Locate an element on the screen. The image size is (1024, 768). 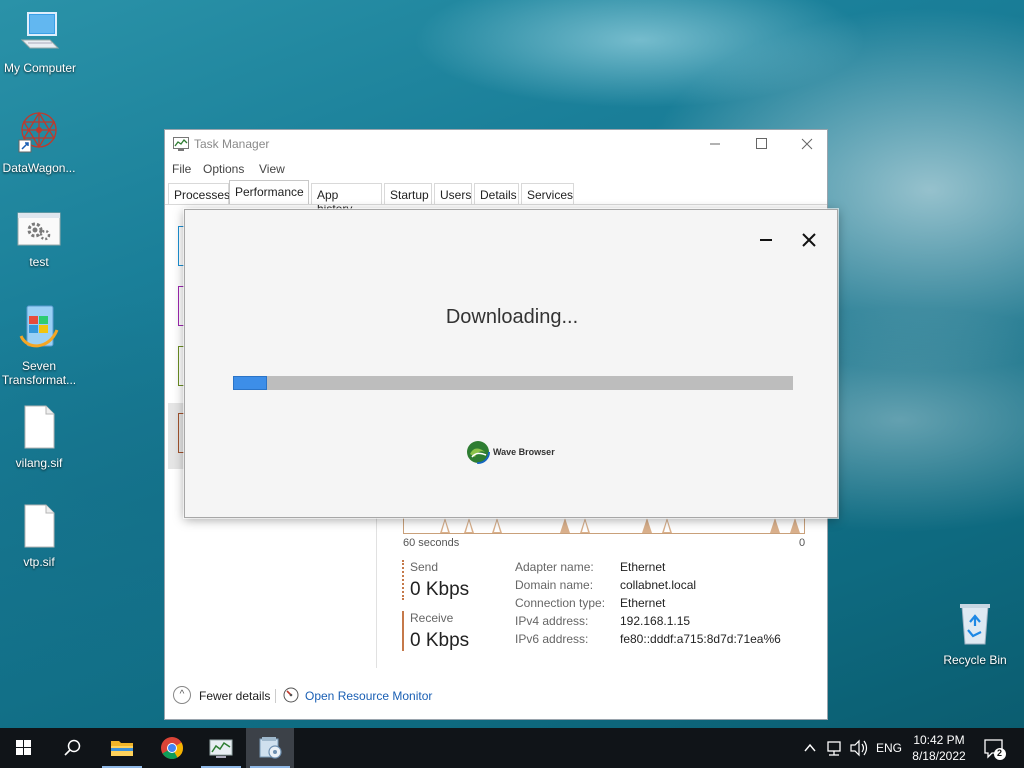
connection-type-value: Ethernet is located at coordinates (643, 603).